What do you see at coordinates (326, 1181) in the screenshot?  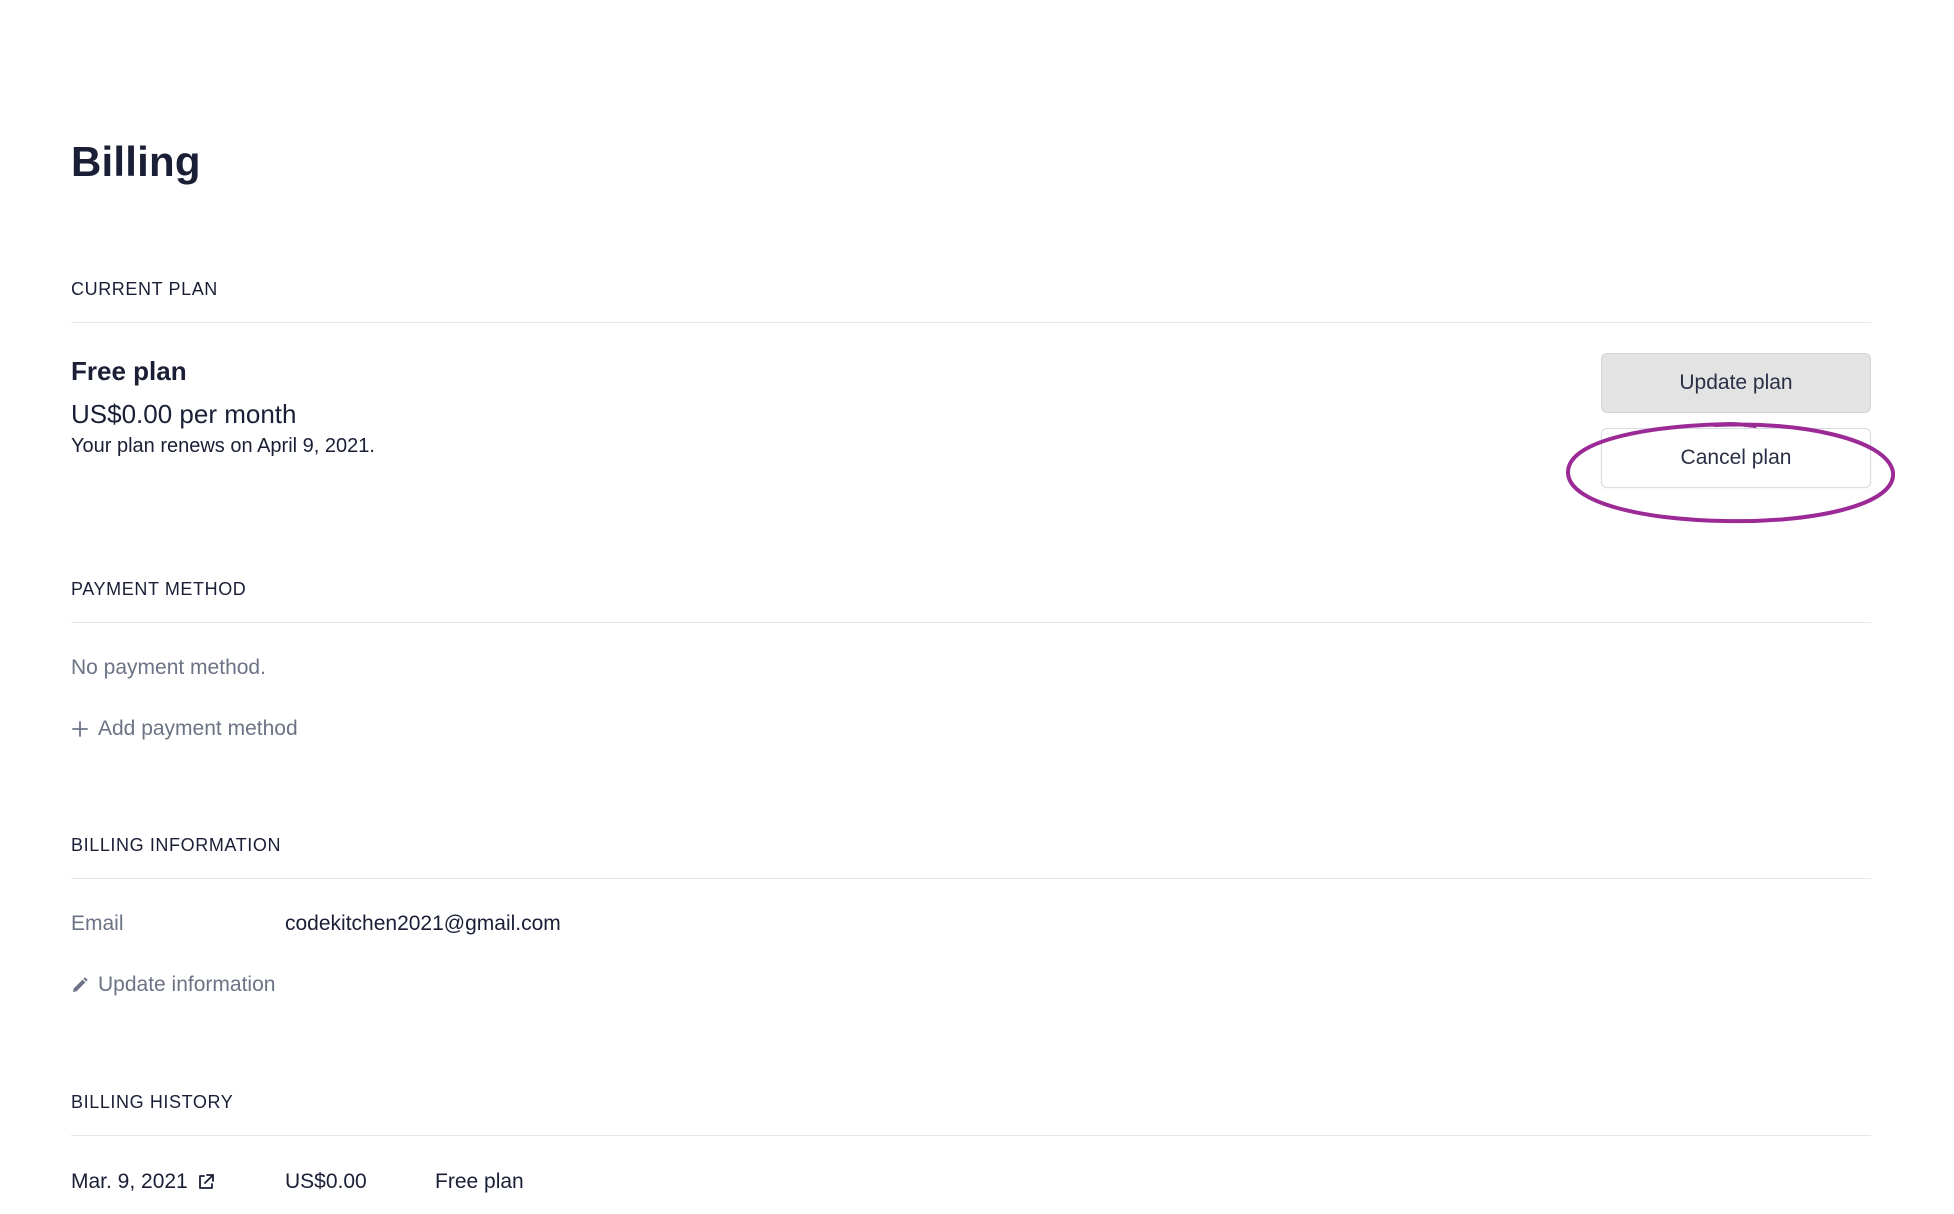 I see `invoice-amount: US$0.00` at bounding box center [326, 1181].